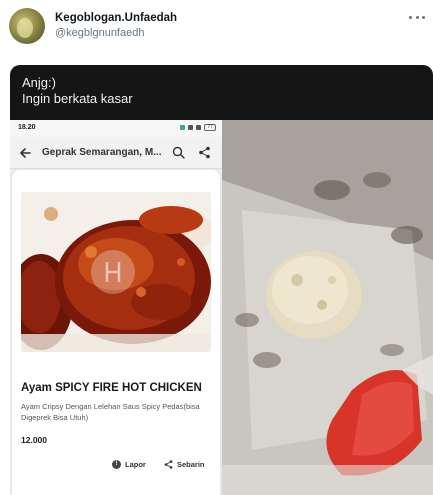 This screenshot has height=495, width=433. Describe the element at coordinates (216, 30) in the screenshot. I see `tweet-header: Kegoblogan.Unfaedah @kegblgnunfaedh` at that location.